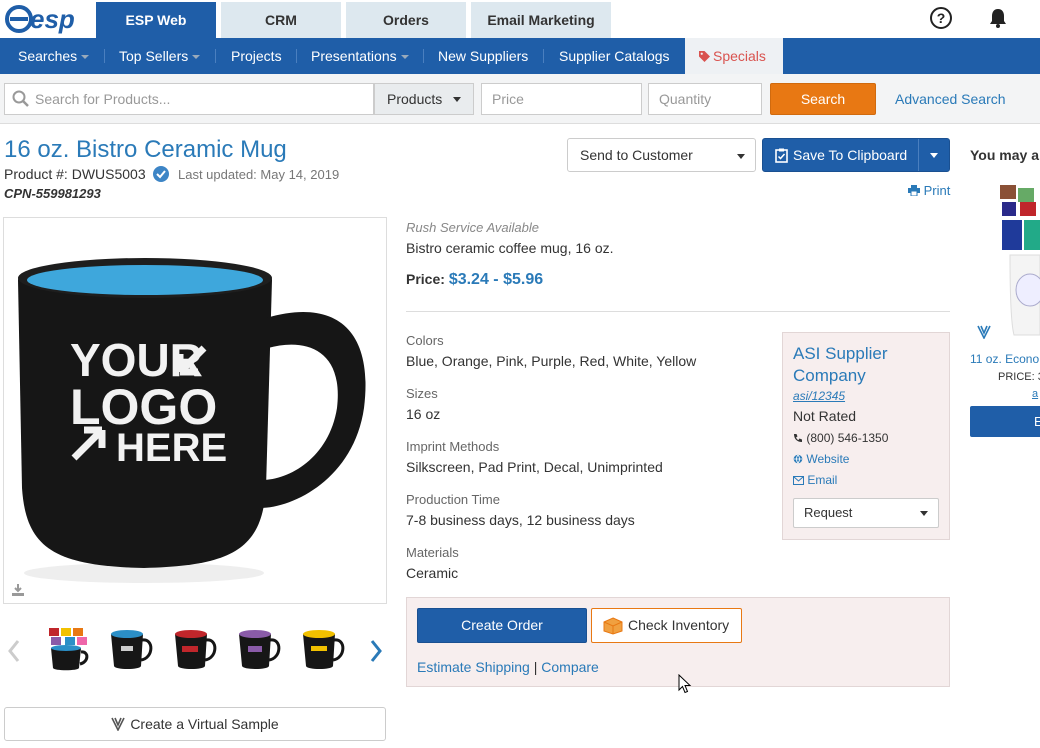 The width and height of the screenshot is (1040, 748). Describe the element at coordinates (1004, 359) in the screenshot. I see `related-product-name: 11 oz. Econo` at that location.